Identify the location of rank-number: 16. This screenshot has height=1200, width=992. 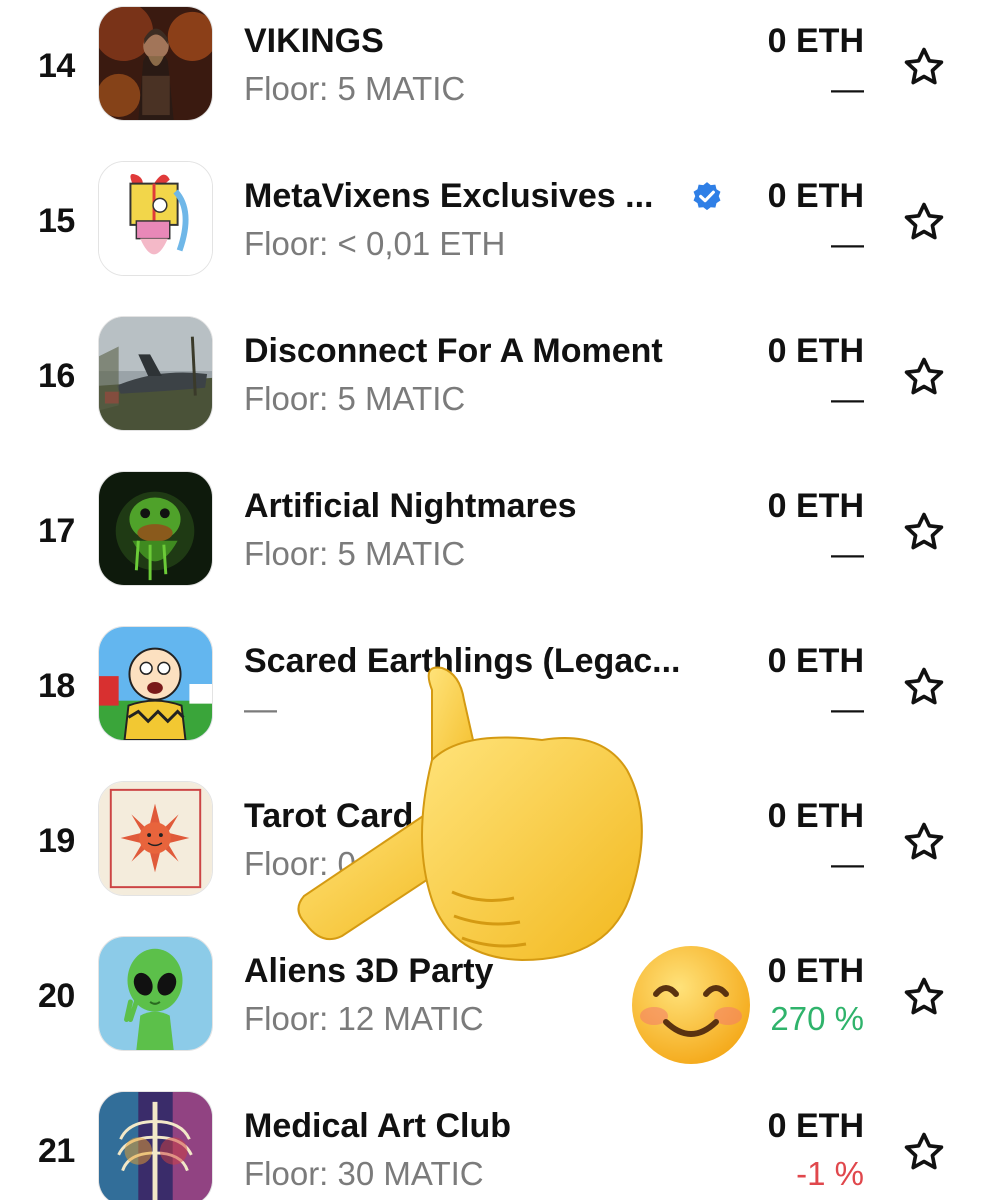
(56, 376).